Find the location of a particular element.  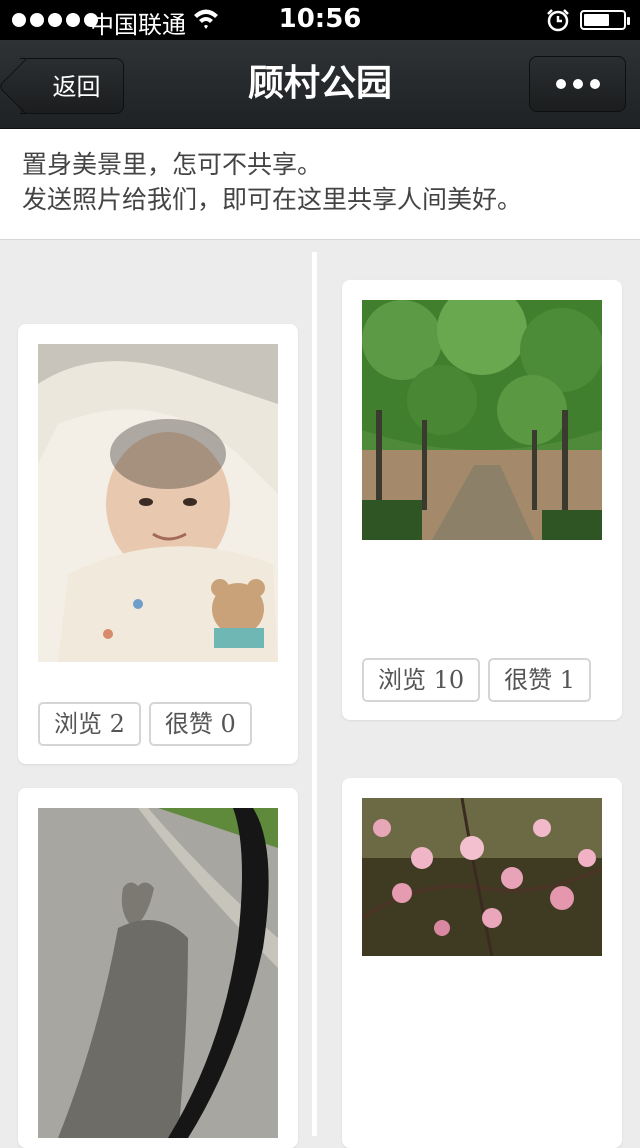

intro-line-2: 发送照片给我们，即可在这里共享人间美好。 is located at coordinates (272, 199).